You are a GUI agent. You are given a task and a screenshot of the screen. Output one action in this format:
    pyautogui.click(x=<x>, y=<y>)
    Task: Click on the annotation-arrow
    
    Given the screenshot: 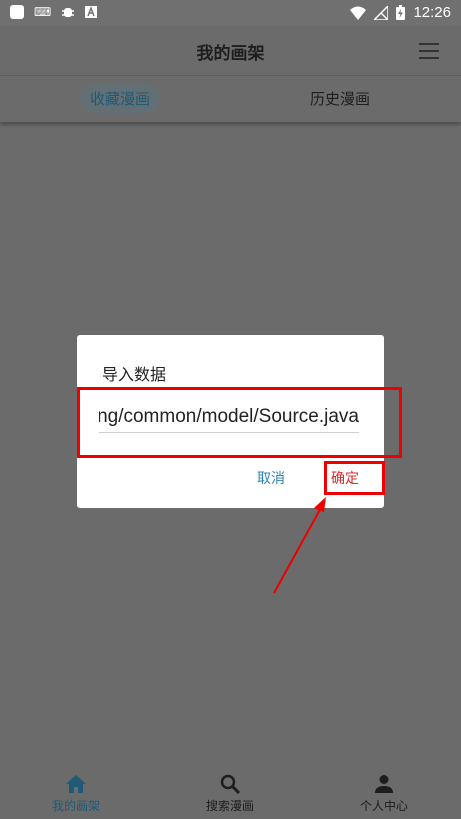 What is the action you would take?
    pyautogui.click(x=299, y=545)
    